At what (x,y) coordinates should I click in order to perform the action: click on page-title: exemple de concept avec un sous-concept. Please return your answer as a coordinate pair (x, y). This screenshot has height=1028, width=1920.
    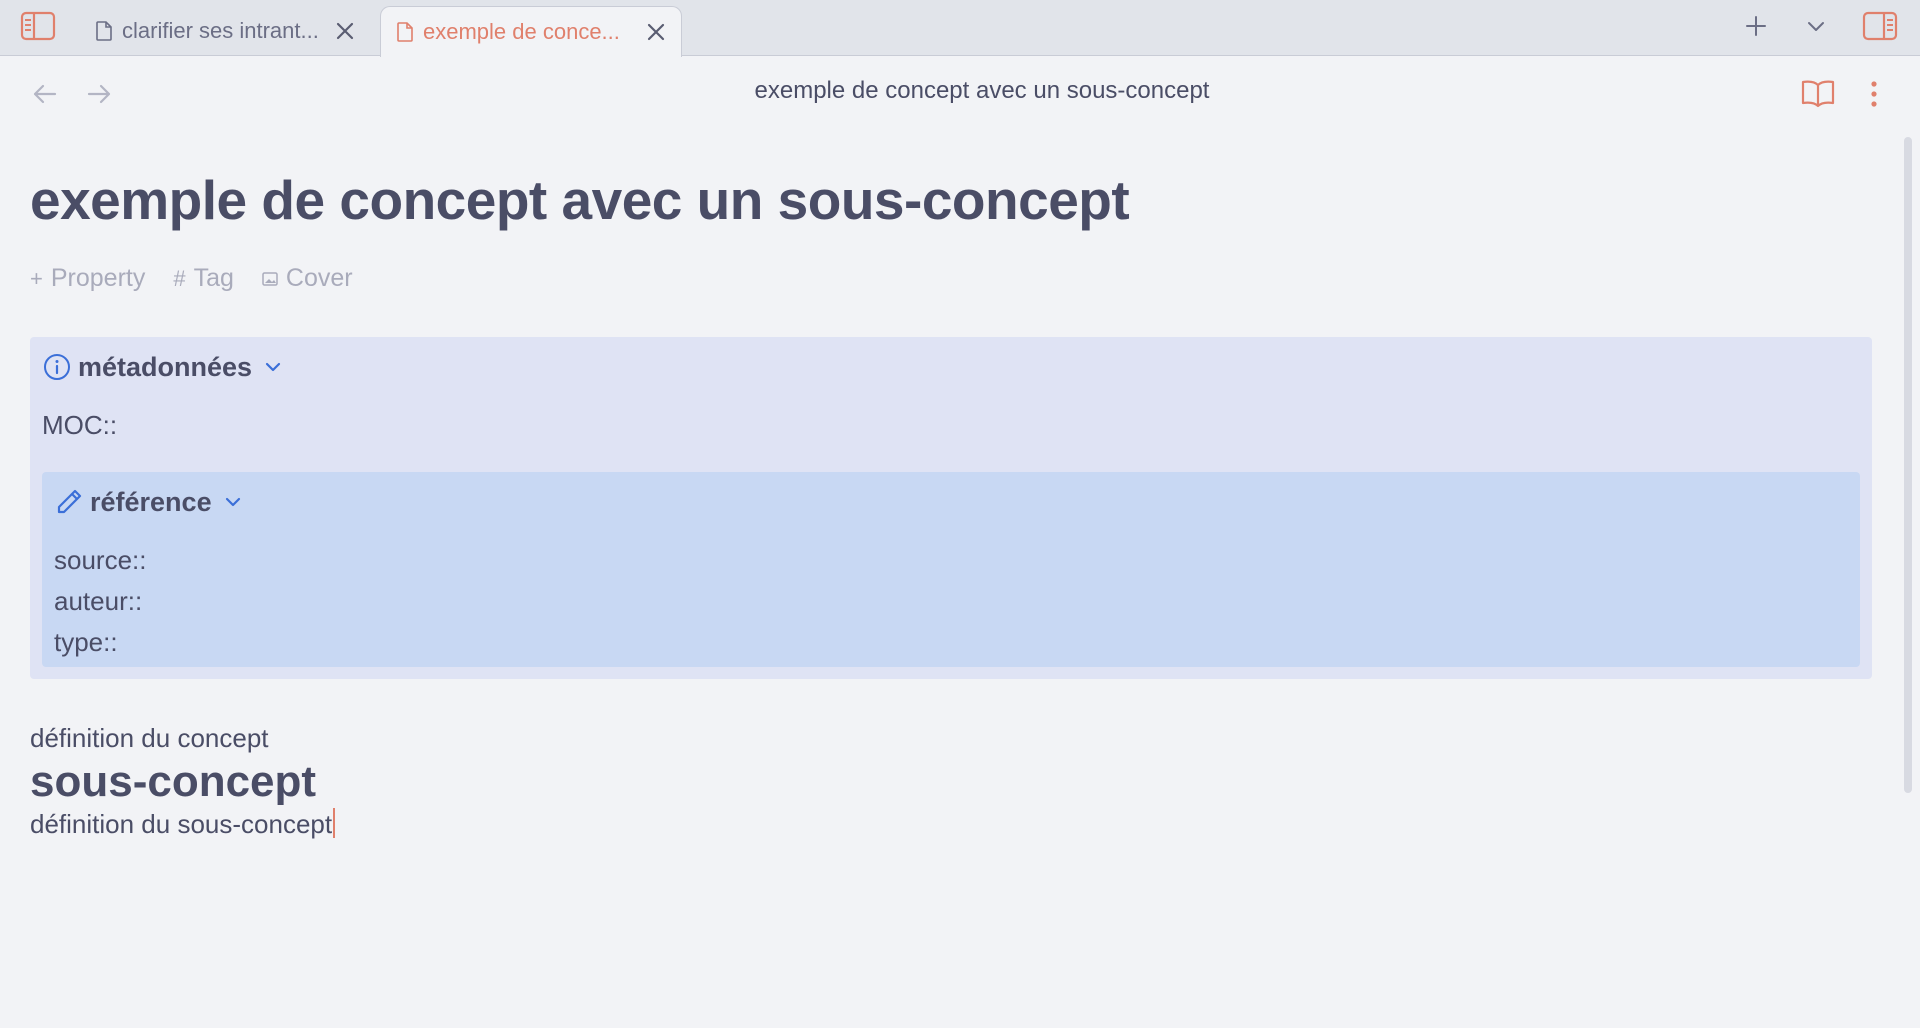
    Looking at the image, I should click on (951, 200).